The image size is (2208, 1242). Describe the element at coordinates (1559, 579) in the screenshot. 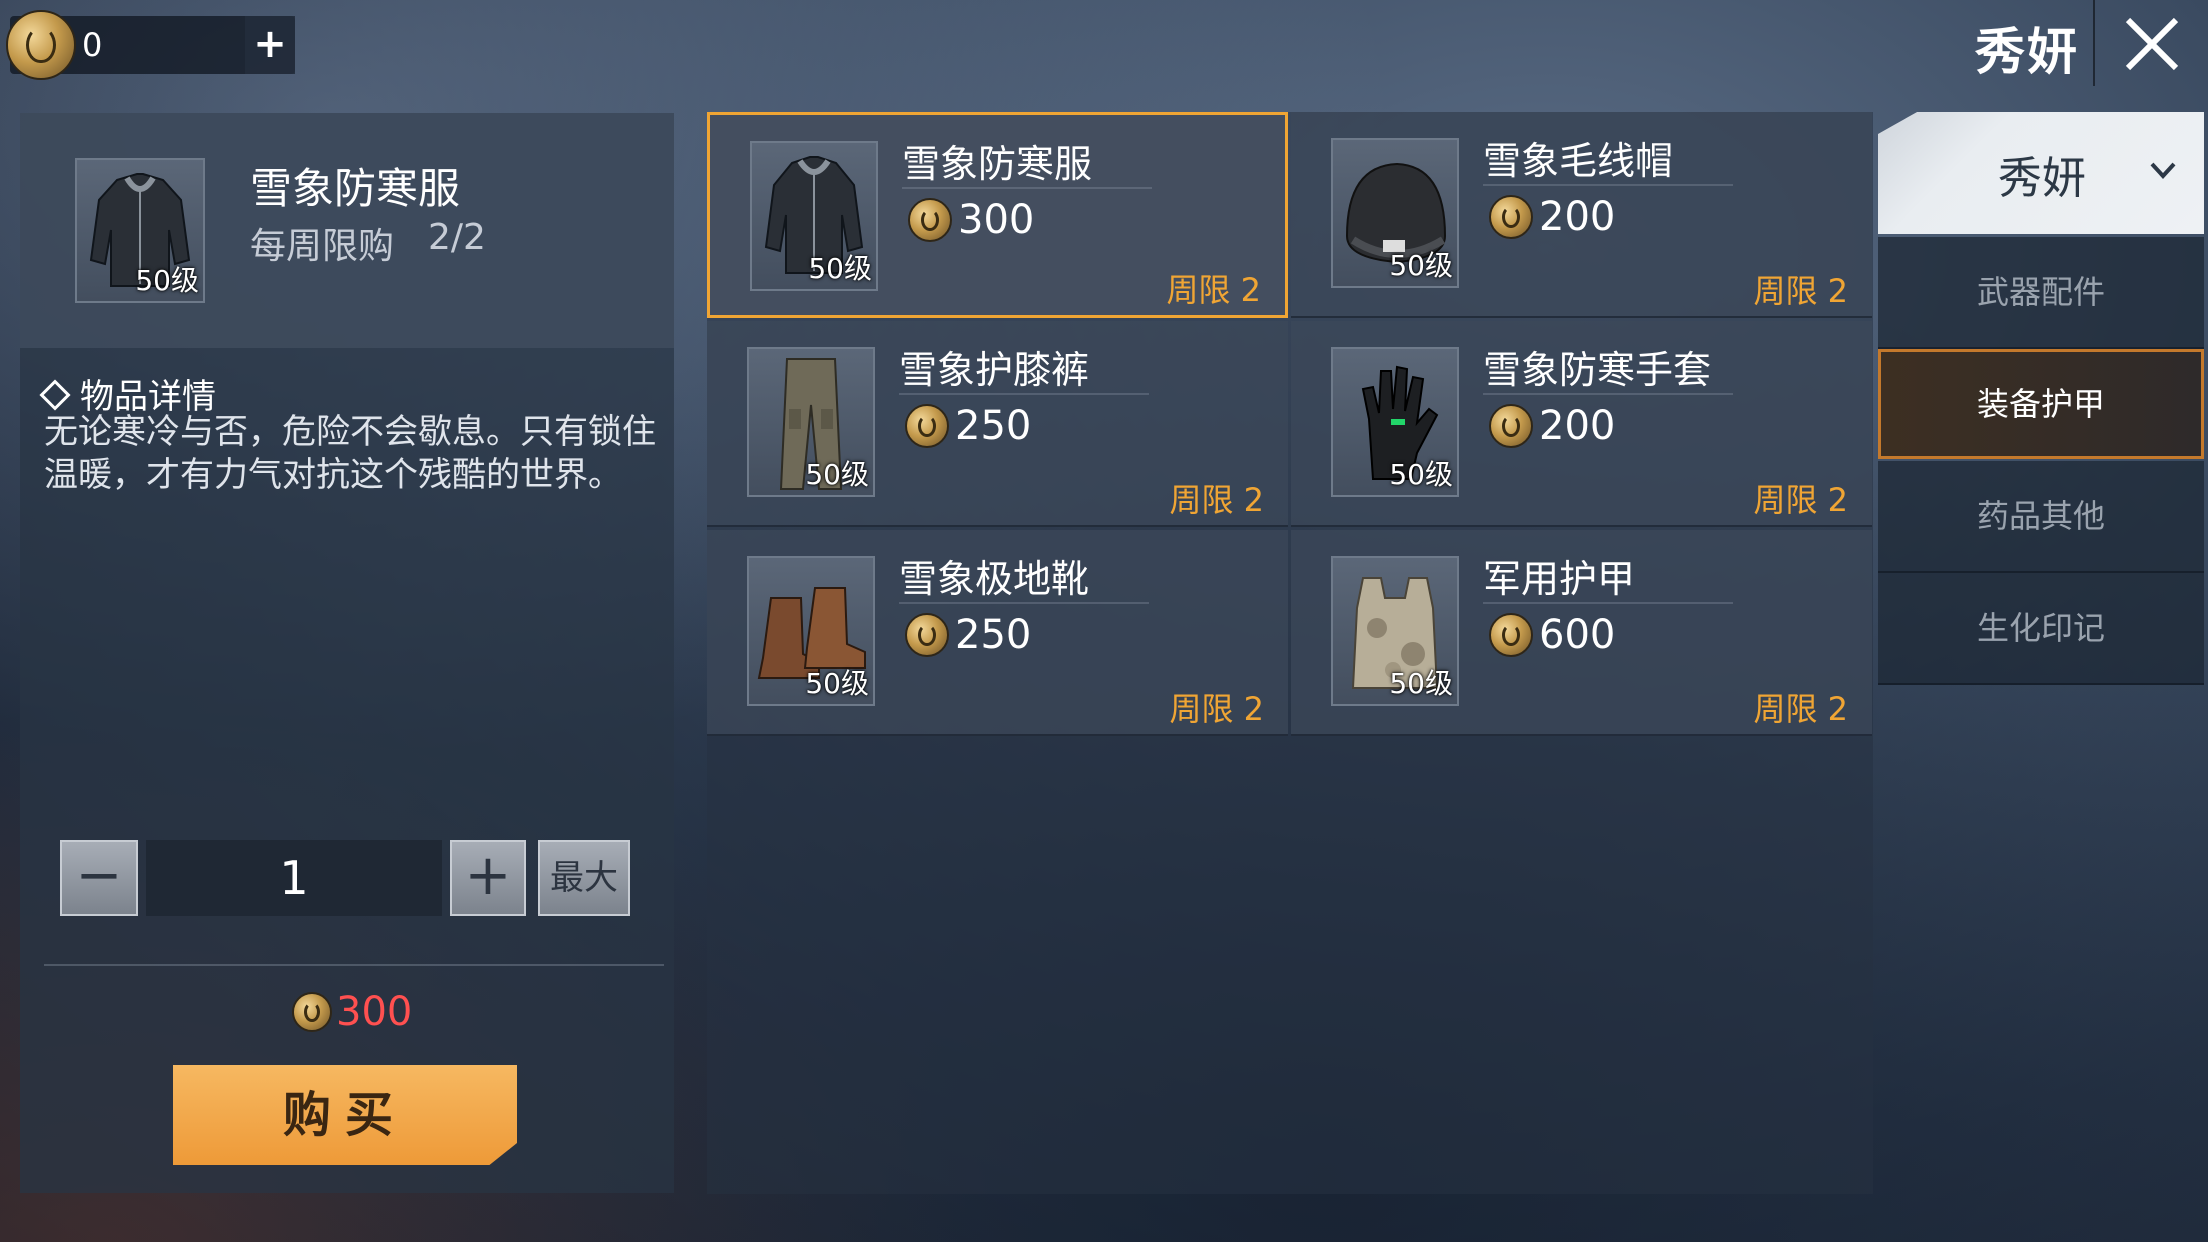

I see `item-name: 军用护甲` at that location.